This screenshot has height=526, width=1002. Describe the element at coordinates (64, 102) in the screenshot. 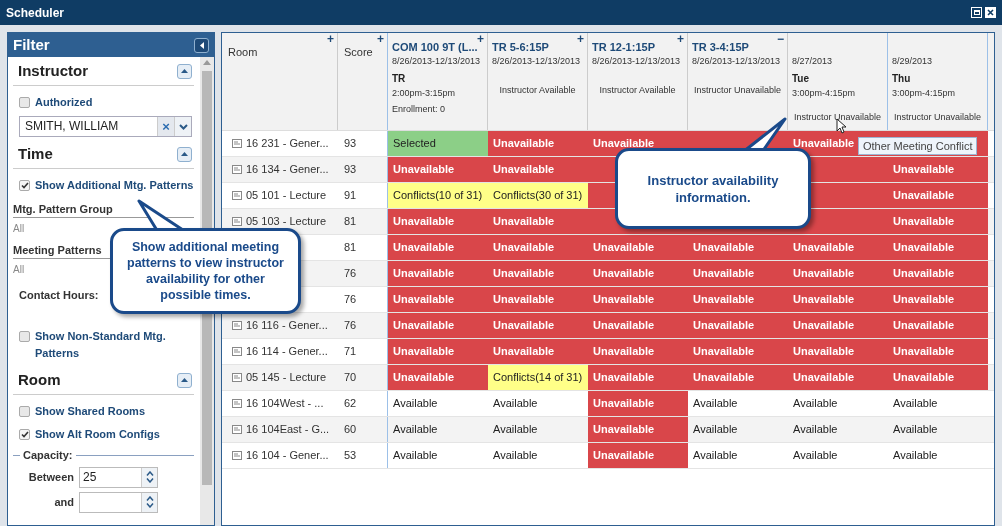

I see `checkbox-label: Authorized` at that location.